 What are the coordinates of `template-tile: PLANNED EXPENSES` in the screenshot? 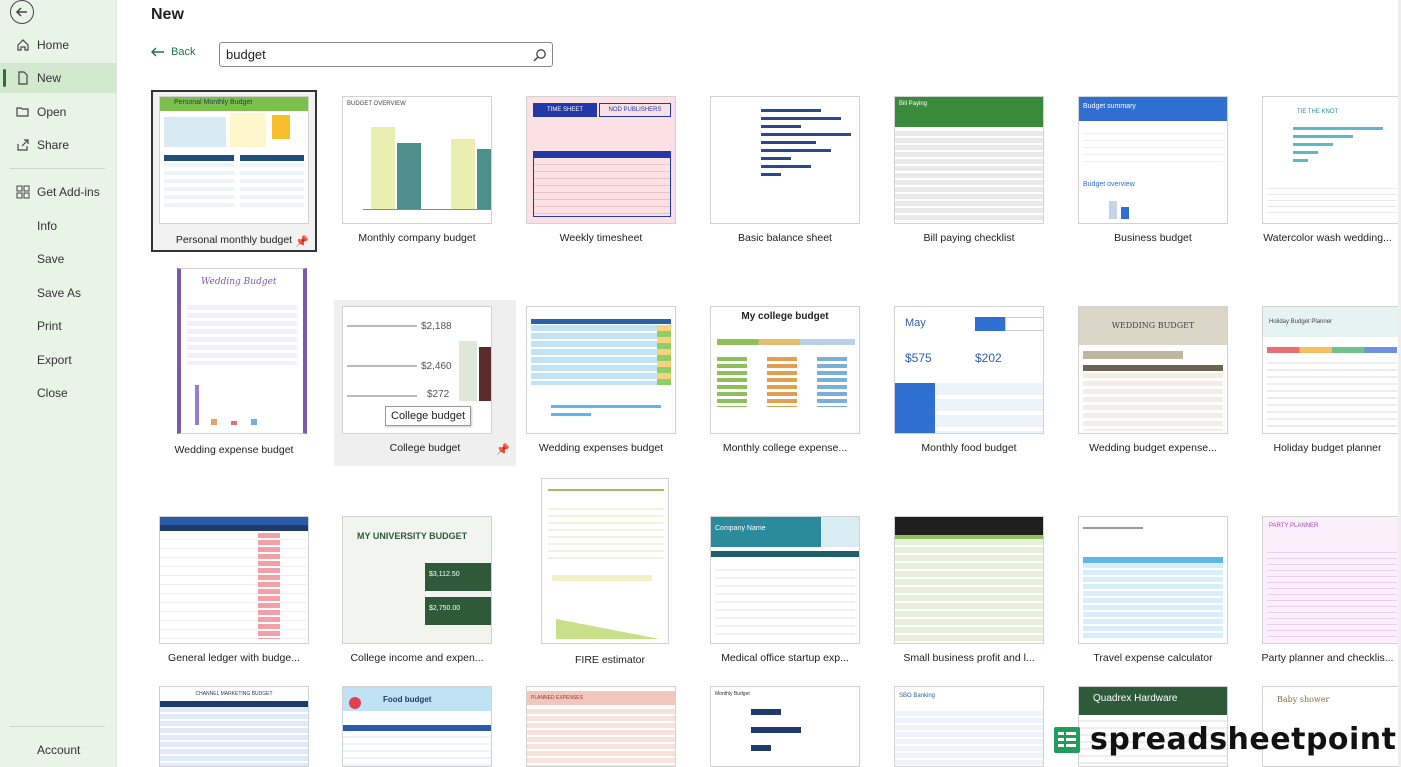 It's located at (601, 723).